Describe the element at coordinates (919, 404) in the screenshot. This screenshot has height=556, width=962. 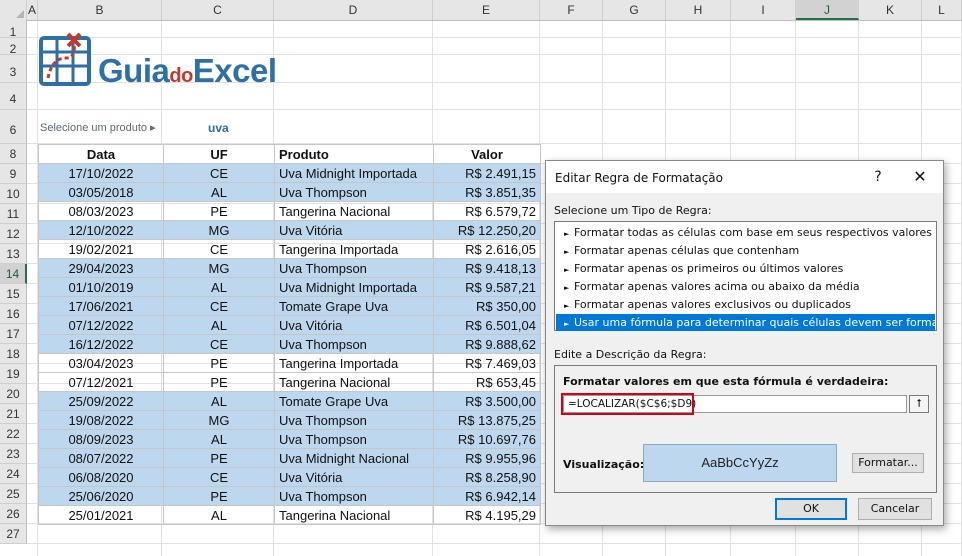
I see `collapse-dialog-icon: ⭡` at that location.